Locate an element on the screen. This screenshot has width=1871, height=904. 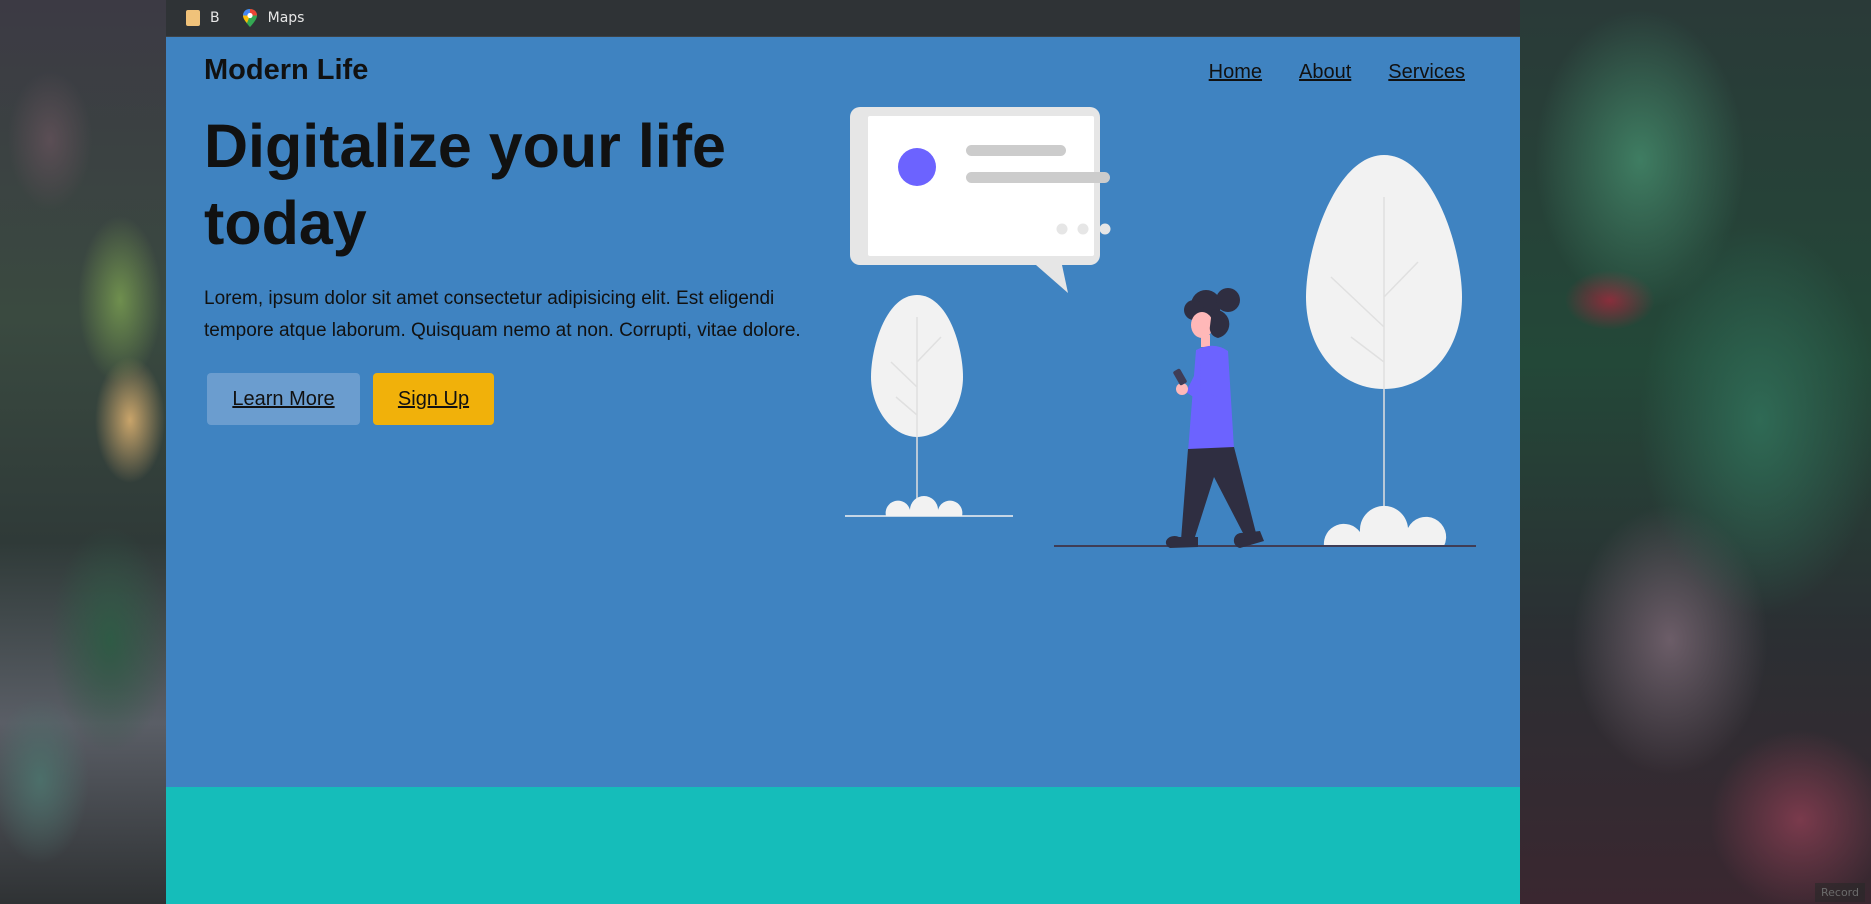
screen-recorder-label: Record is located at coordinates (1839, 892).